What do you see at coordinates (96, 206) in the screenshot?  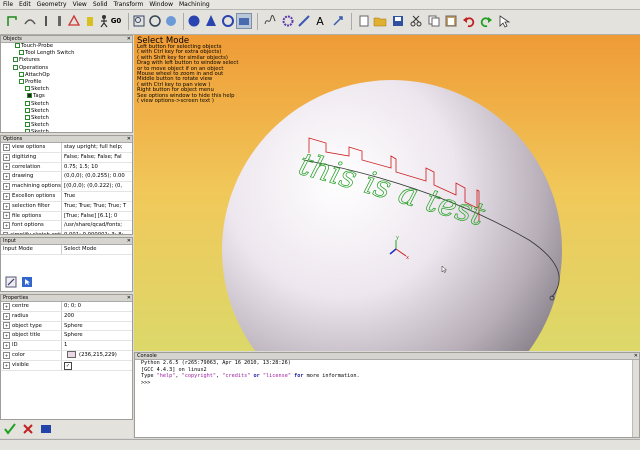 I see `property-value: True; True; True; True; T` at bounding box center [96, 206].